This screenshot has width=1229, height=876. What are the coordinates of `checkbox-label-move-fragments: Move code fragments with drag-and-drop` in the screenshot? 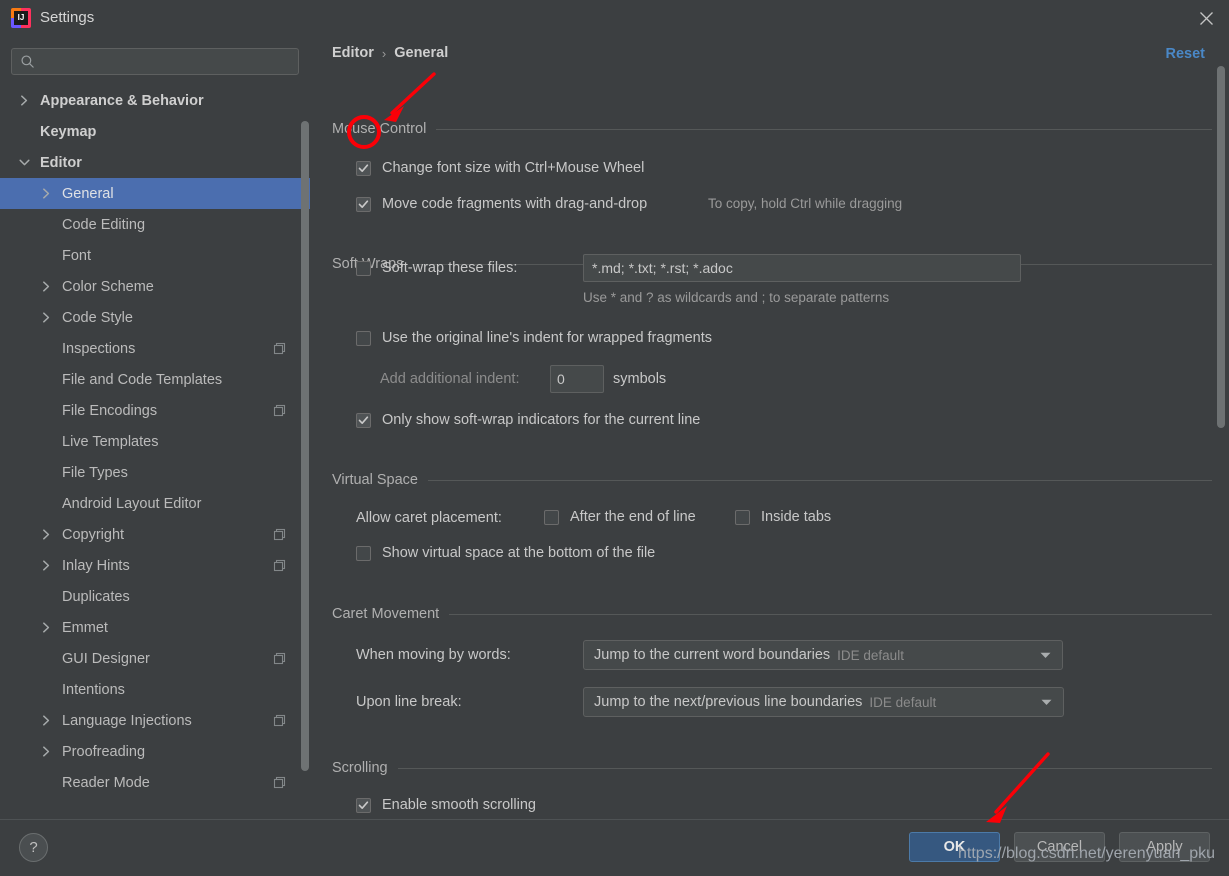 It's located at (515, 204).